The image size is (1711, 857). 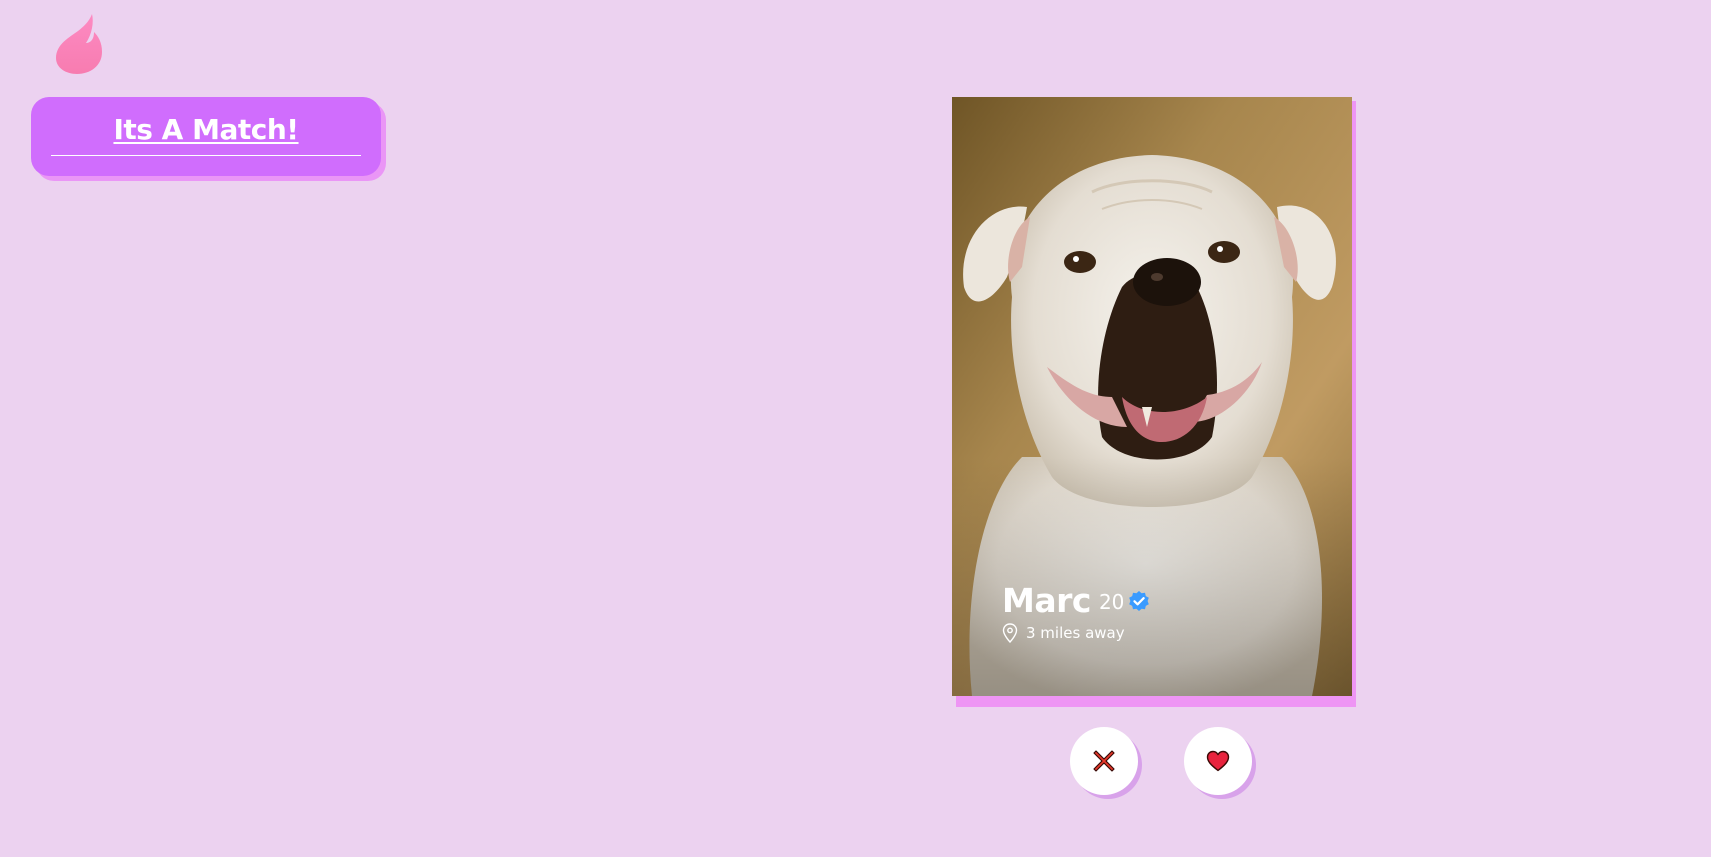 I want to click on name-row: Marc 20, so click(x=1076, y=600).